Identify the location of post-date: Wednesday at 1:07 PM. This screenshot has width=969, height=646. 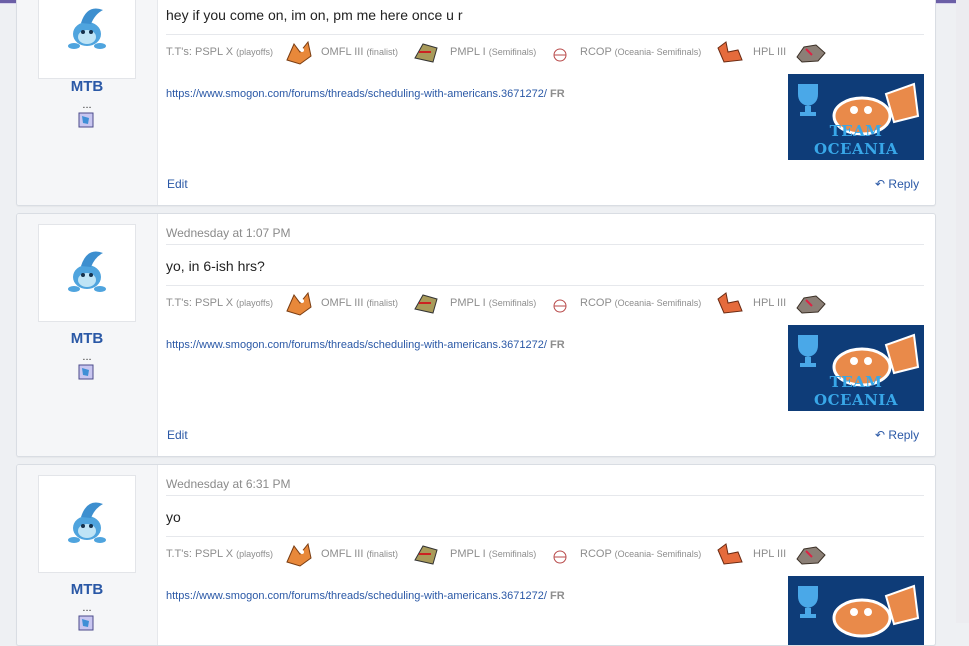
(228, 233).